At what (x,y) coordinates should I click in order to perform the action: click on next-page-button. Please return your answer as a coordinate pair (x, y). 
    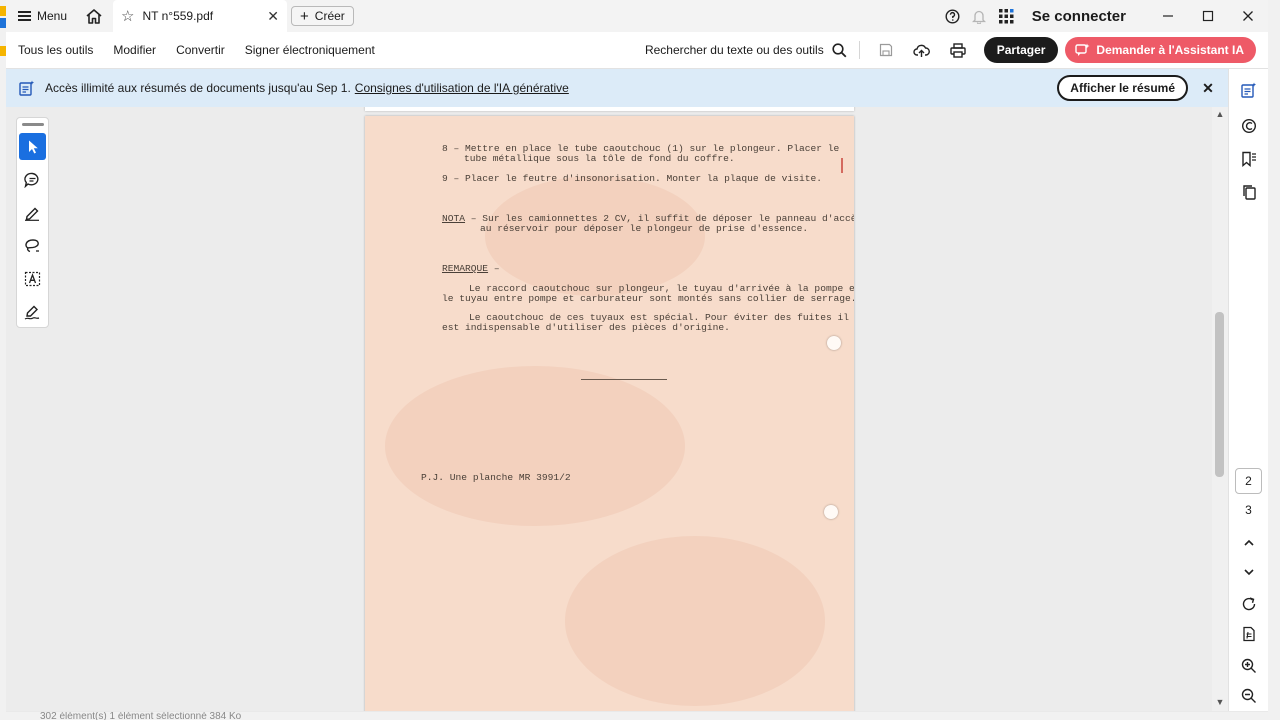
    Looking at the image, I should click on (1249, 572).